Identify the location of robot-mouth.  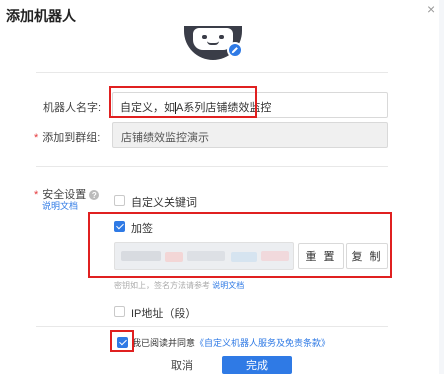
(213, 43).